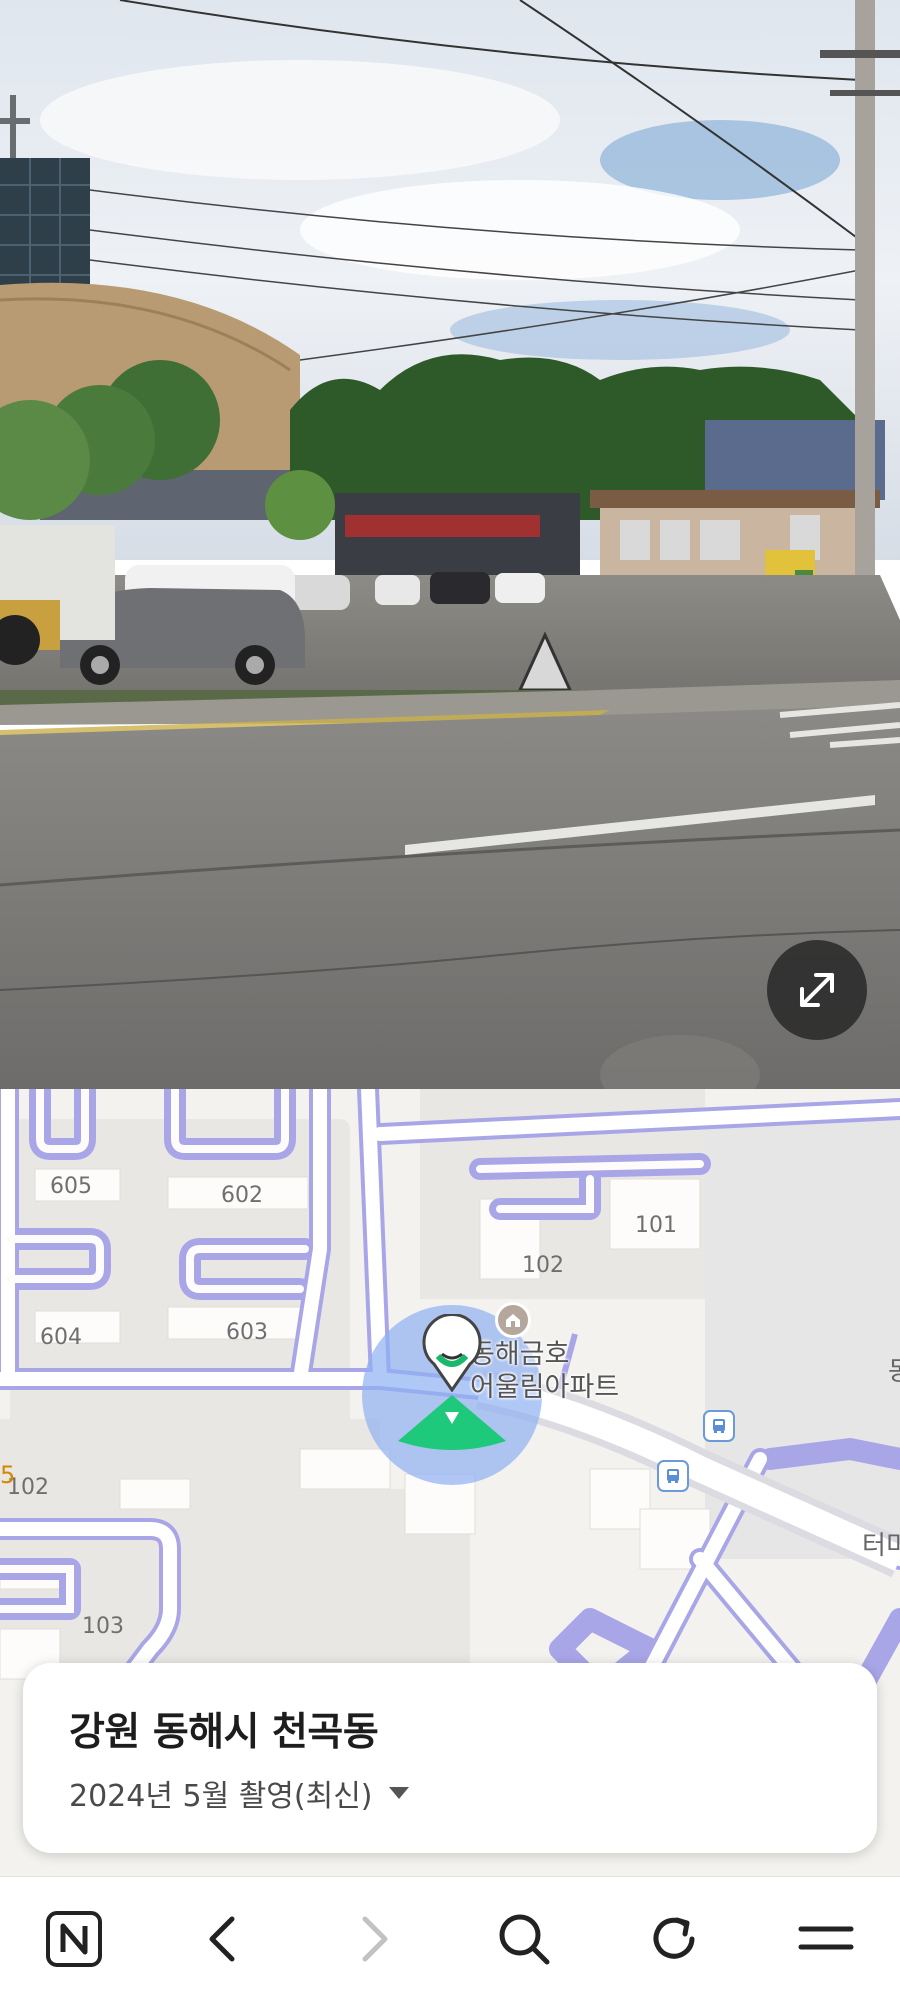 The height and width of the screenshot is (2002, 900). I want to click on map-edge-label-top: 동, so click(894, 1372).